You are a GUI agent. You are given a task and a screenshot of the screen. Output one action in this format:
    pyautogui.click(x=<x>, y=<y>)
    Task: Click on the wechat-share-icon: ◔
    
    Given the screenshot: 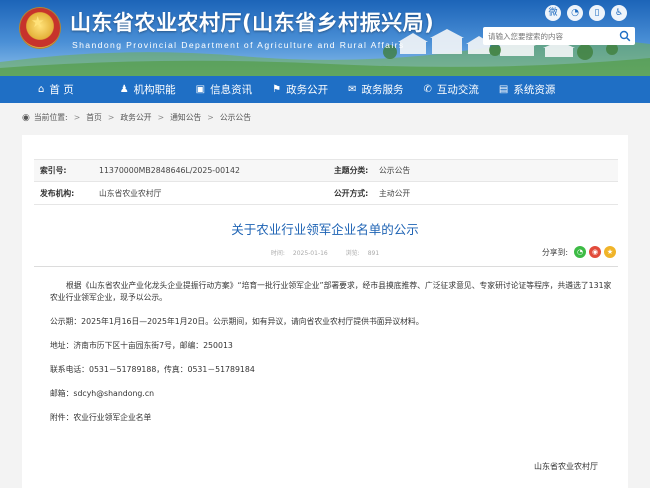 What is the action you would take?
    pyautogui.click(x=580, y=252)
    